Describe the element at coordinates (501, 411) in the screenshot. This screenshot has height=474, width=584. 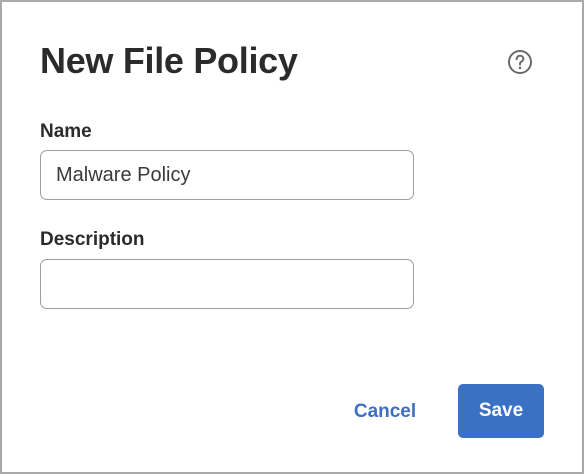
I see `save-button: Save` at that location.